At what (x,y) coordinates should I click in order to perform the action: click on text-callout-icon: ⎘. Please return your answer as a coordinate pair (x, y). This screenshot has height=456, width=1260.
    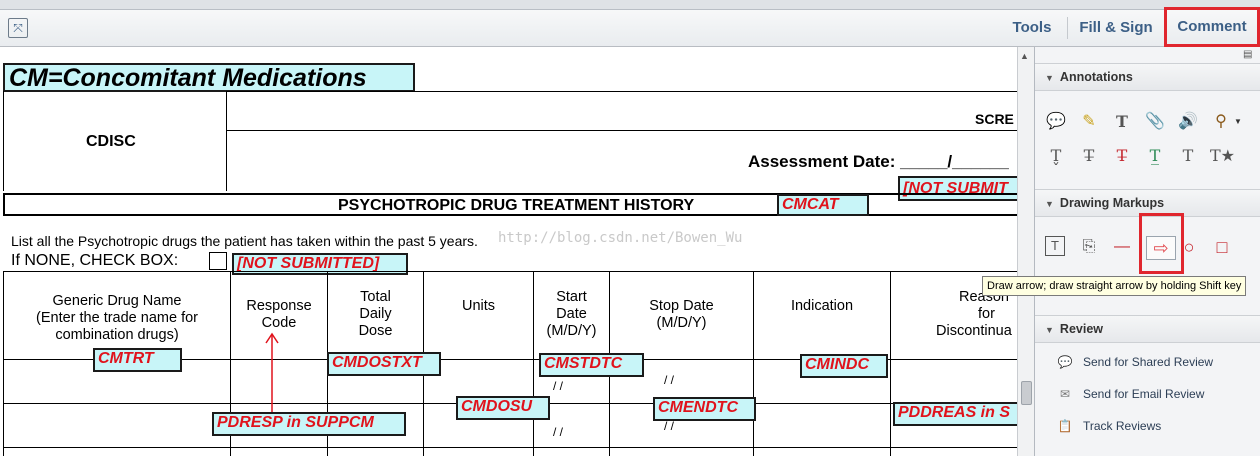
    Looking at the image, I should click on (1089, 247).